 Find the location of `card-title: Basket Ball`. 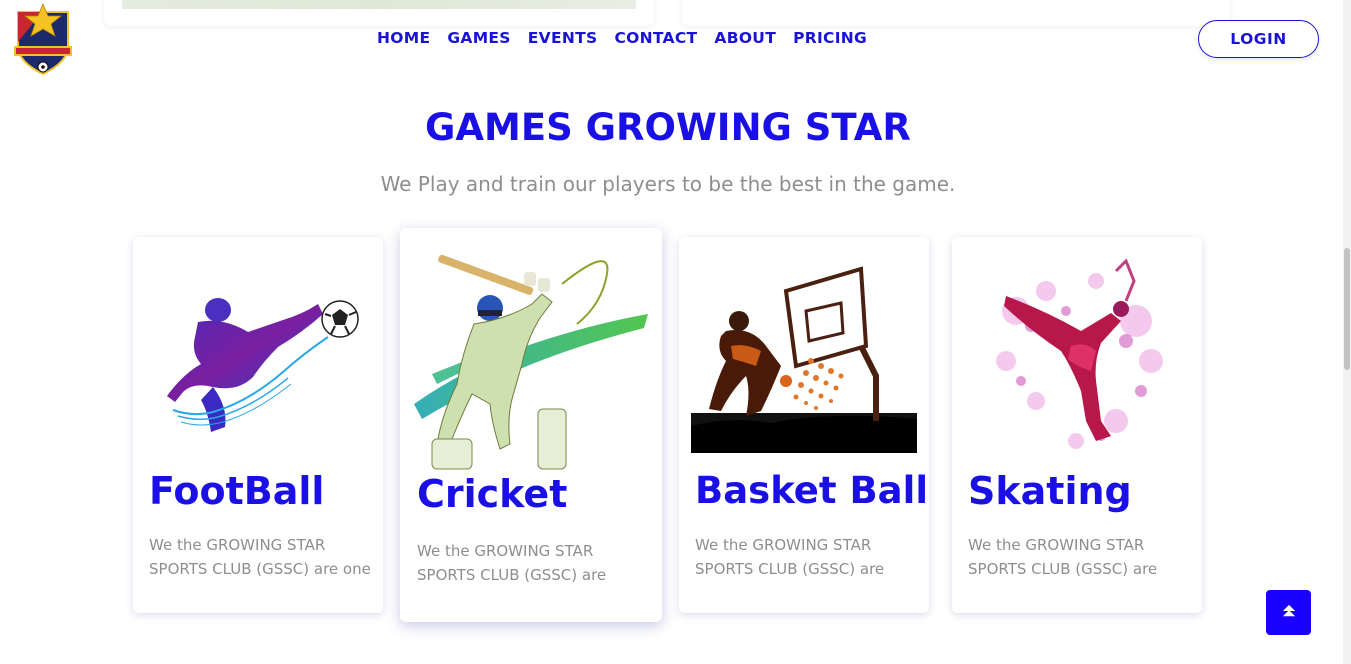

card-title: Basket Ball is located at coordinates (812, 490).